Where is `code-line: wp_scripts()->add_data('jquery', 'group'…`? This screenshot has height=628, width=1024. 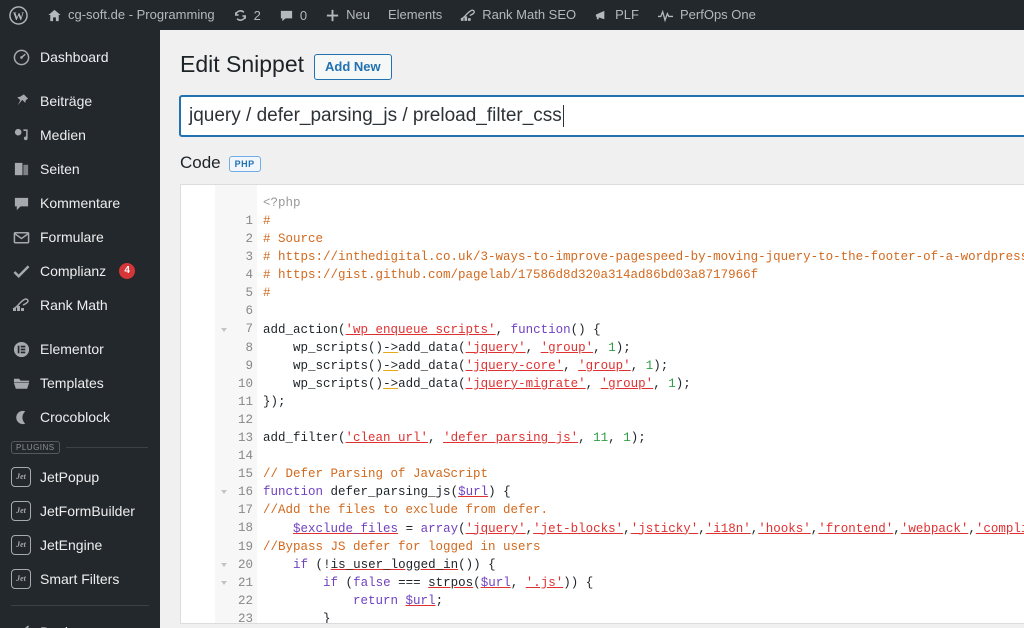
code-line: wp_scripts()->add_data('jquery', 'group'… is located at coordinates (462, 347).